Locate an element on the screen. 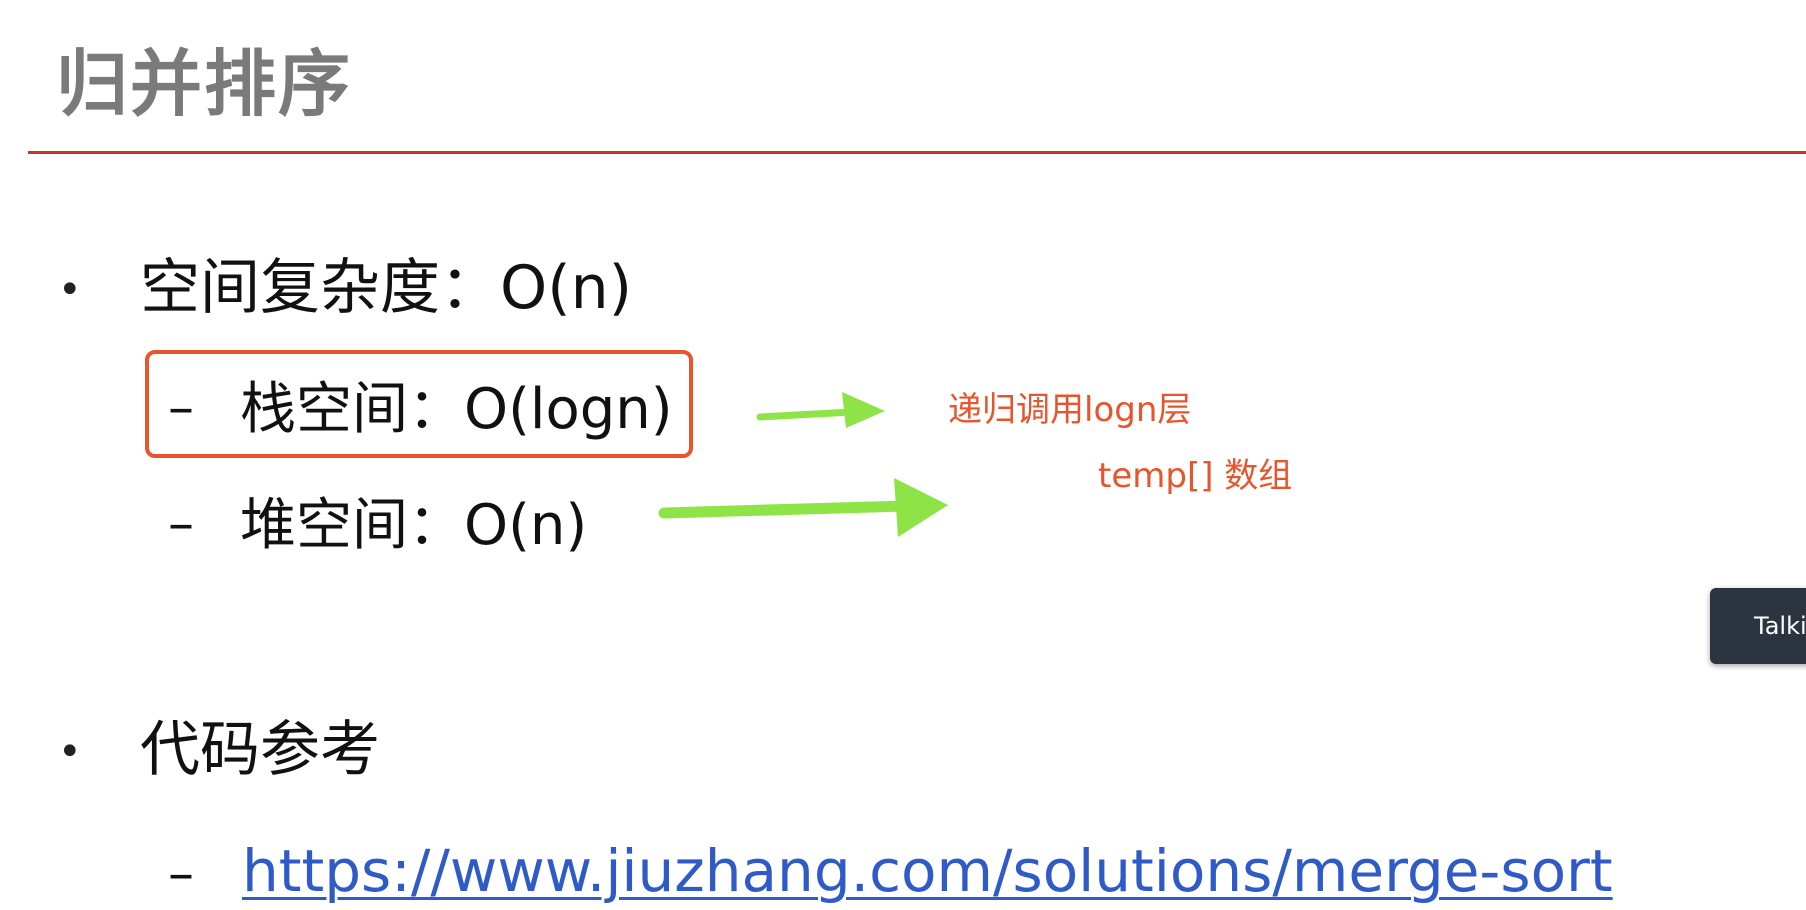  bullet-space-complexity: 空间复杂度：O(n) is located at coordinates (386, 288).